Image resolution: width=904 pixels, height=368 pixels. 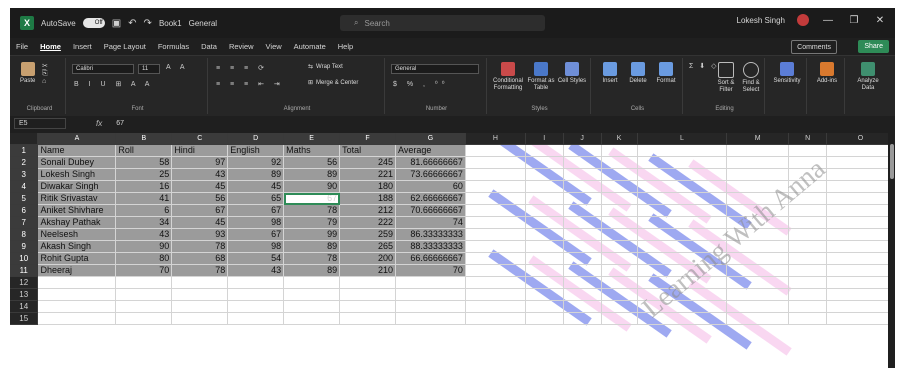 What do you see at coordinates (241, 46) in the screenshot?
I see `tab-review: Review` at bounding box center [241, 46].